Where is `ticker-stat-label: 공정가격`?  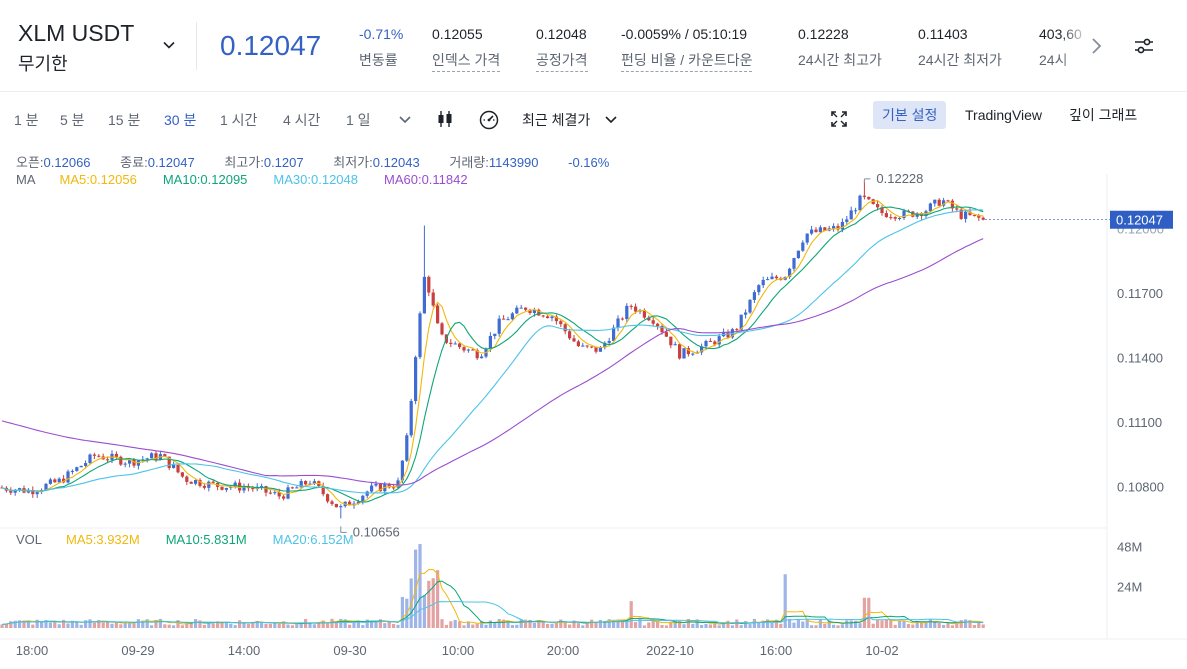
ticker-stat-label: 공정가격 is located at coordinates (562, 61).